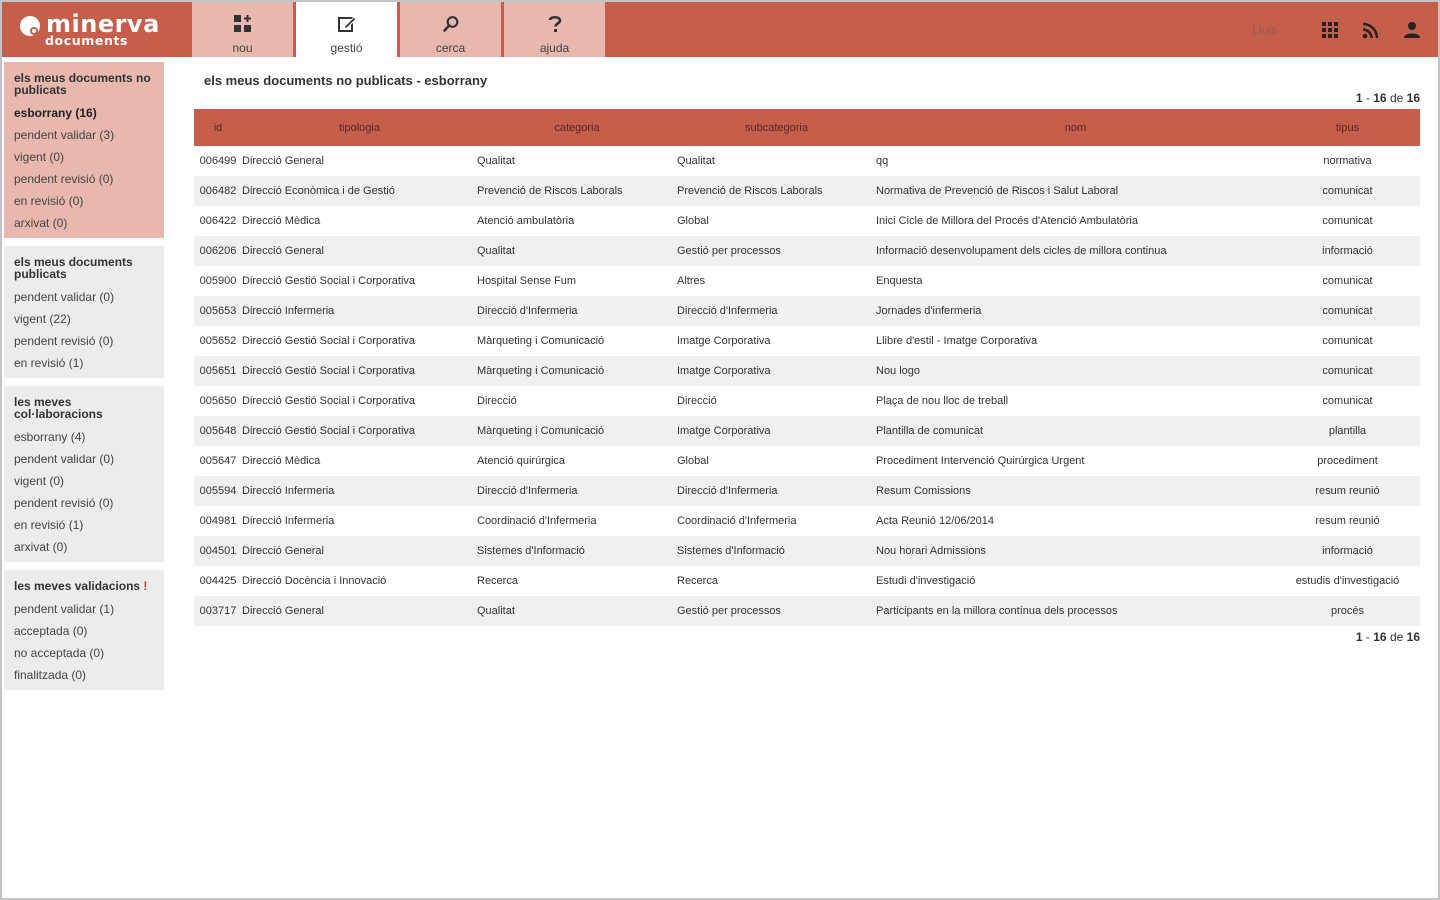 This screenshot has height=900, width=1440. Describe the element at coordinates (84, 609) in the screenshot. I see `sidebar-item-pendent-validar: pendent validar (1)` at that location.